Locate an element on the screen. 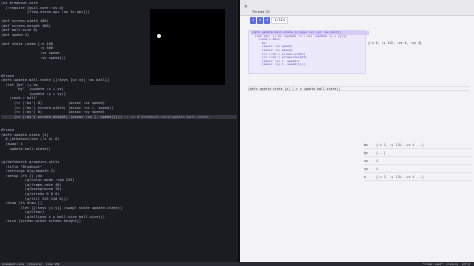  locals-row: s {:x 3, :y 110, :vx 4 ...} is located at coordinates (418, 177).